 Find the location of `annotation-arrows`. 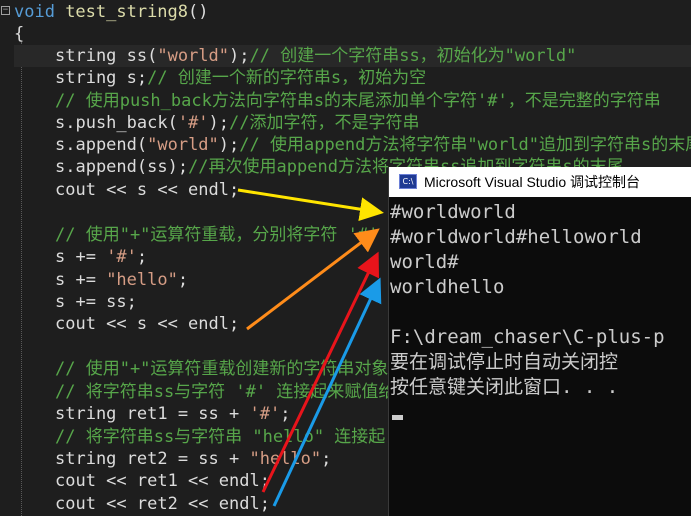

annotation-arrows is located at coordinates (310, 347).